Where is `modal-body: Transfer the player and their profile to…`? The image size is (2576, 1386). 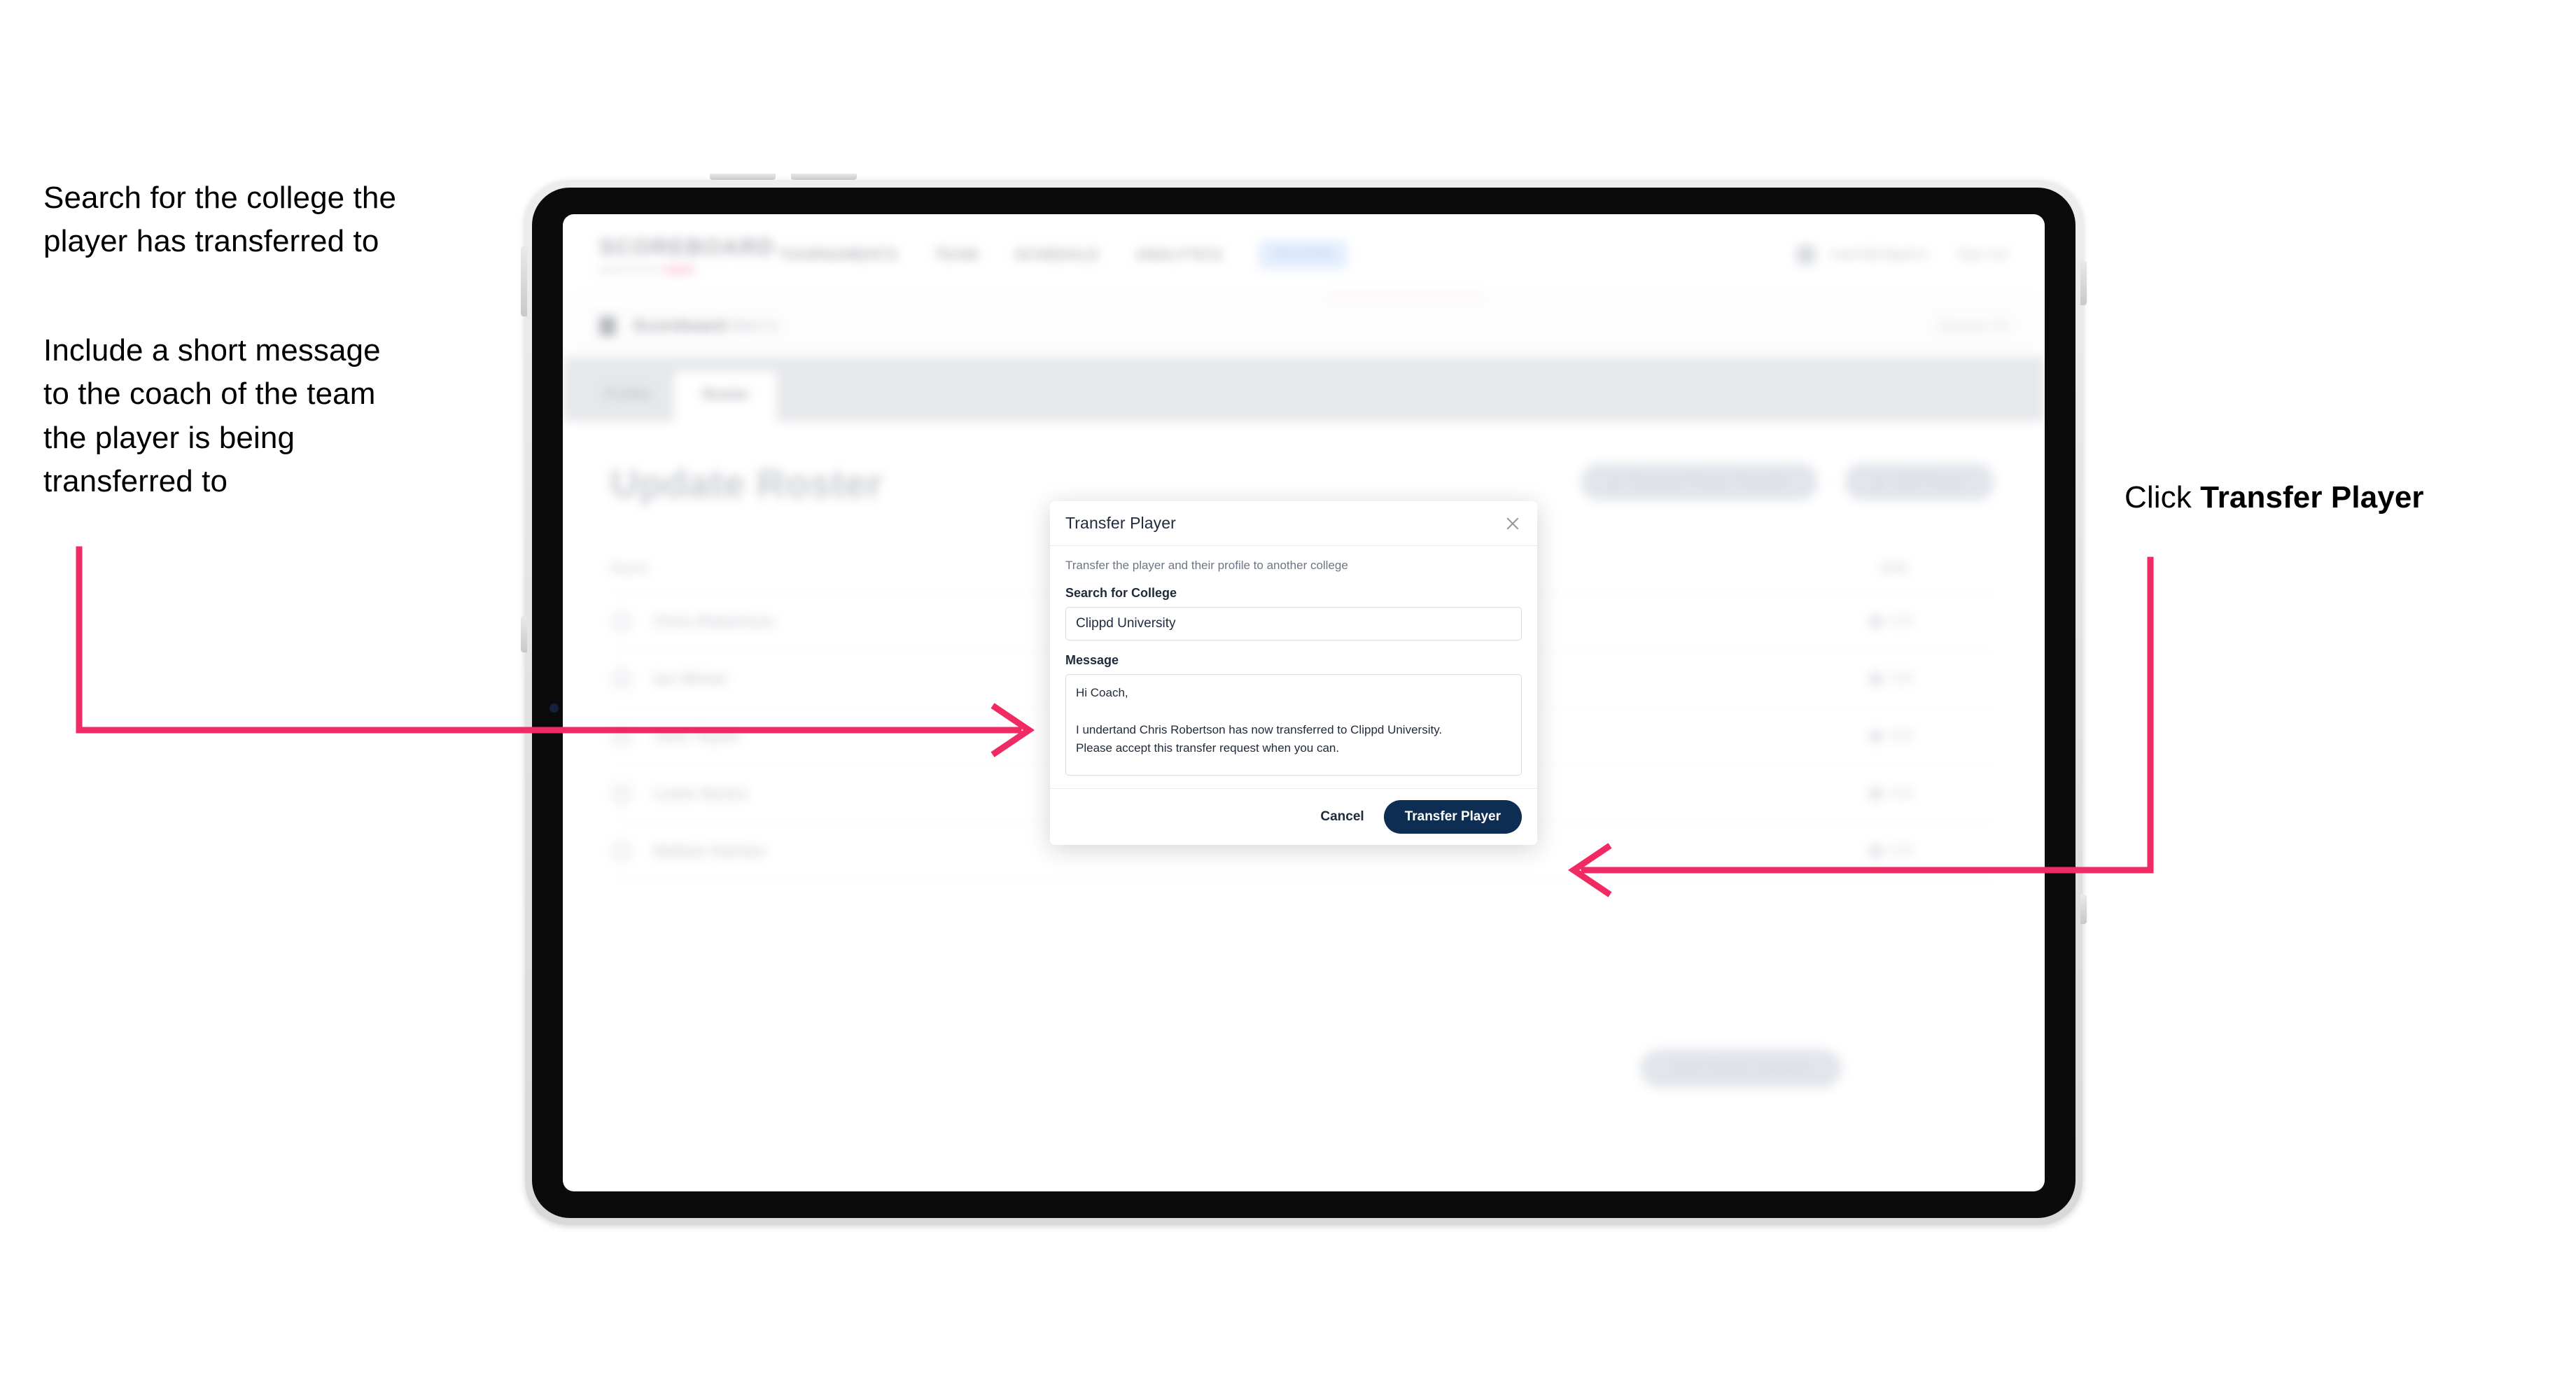
modal-body: Transfer the player and their profile to… is located at coordinates (1293, 667).